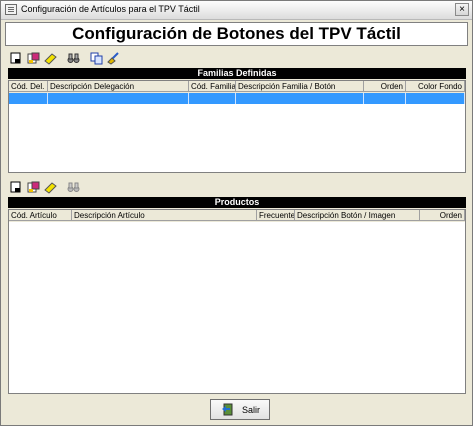 This screenshot has height=426, width=473. I want to click on heading-box: Configuración de Botones del TPV Táctil, so click(236, 34).